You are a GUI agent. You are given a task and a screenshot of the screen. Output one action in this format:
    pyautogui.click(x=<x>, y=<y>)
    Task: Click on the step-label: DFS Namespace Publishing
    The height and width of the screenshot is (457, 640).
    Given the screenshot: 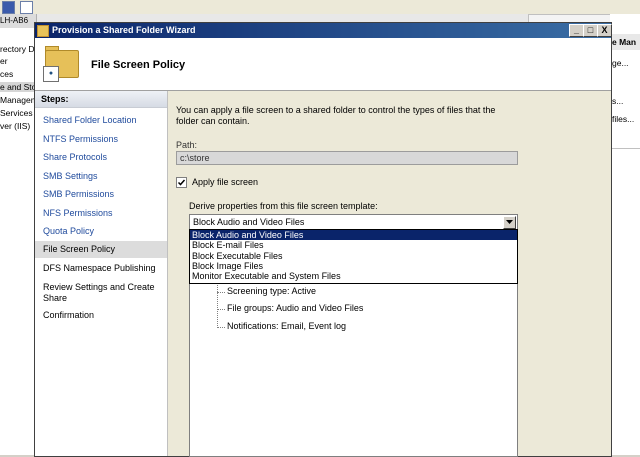 What is the action you would take?
    pyautogui.click(x=99, y=268)
    